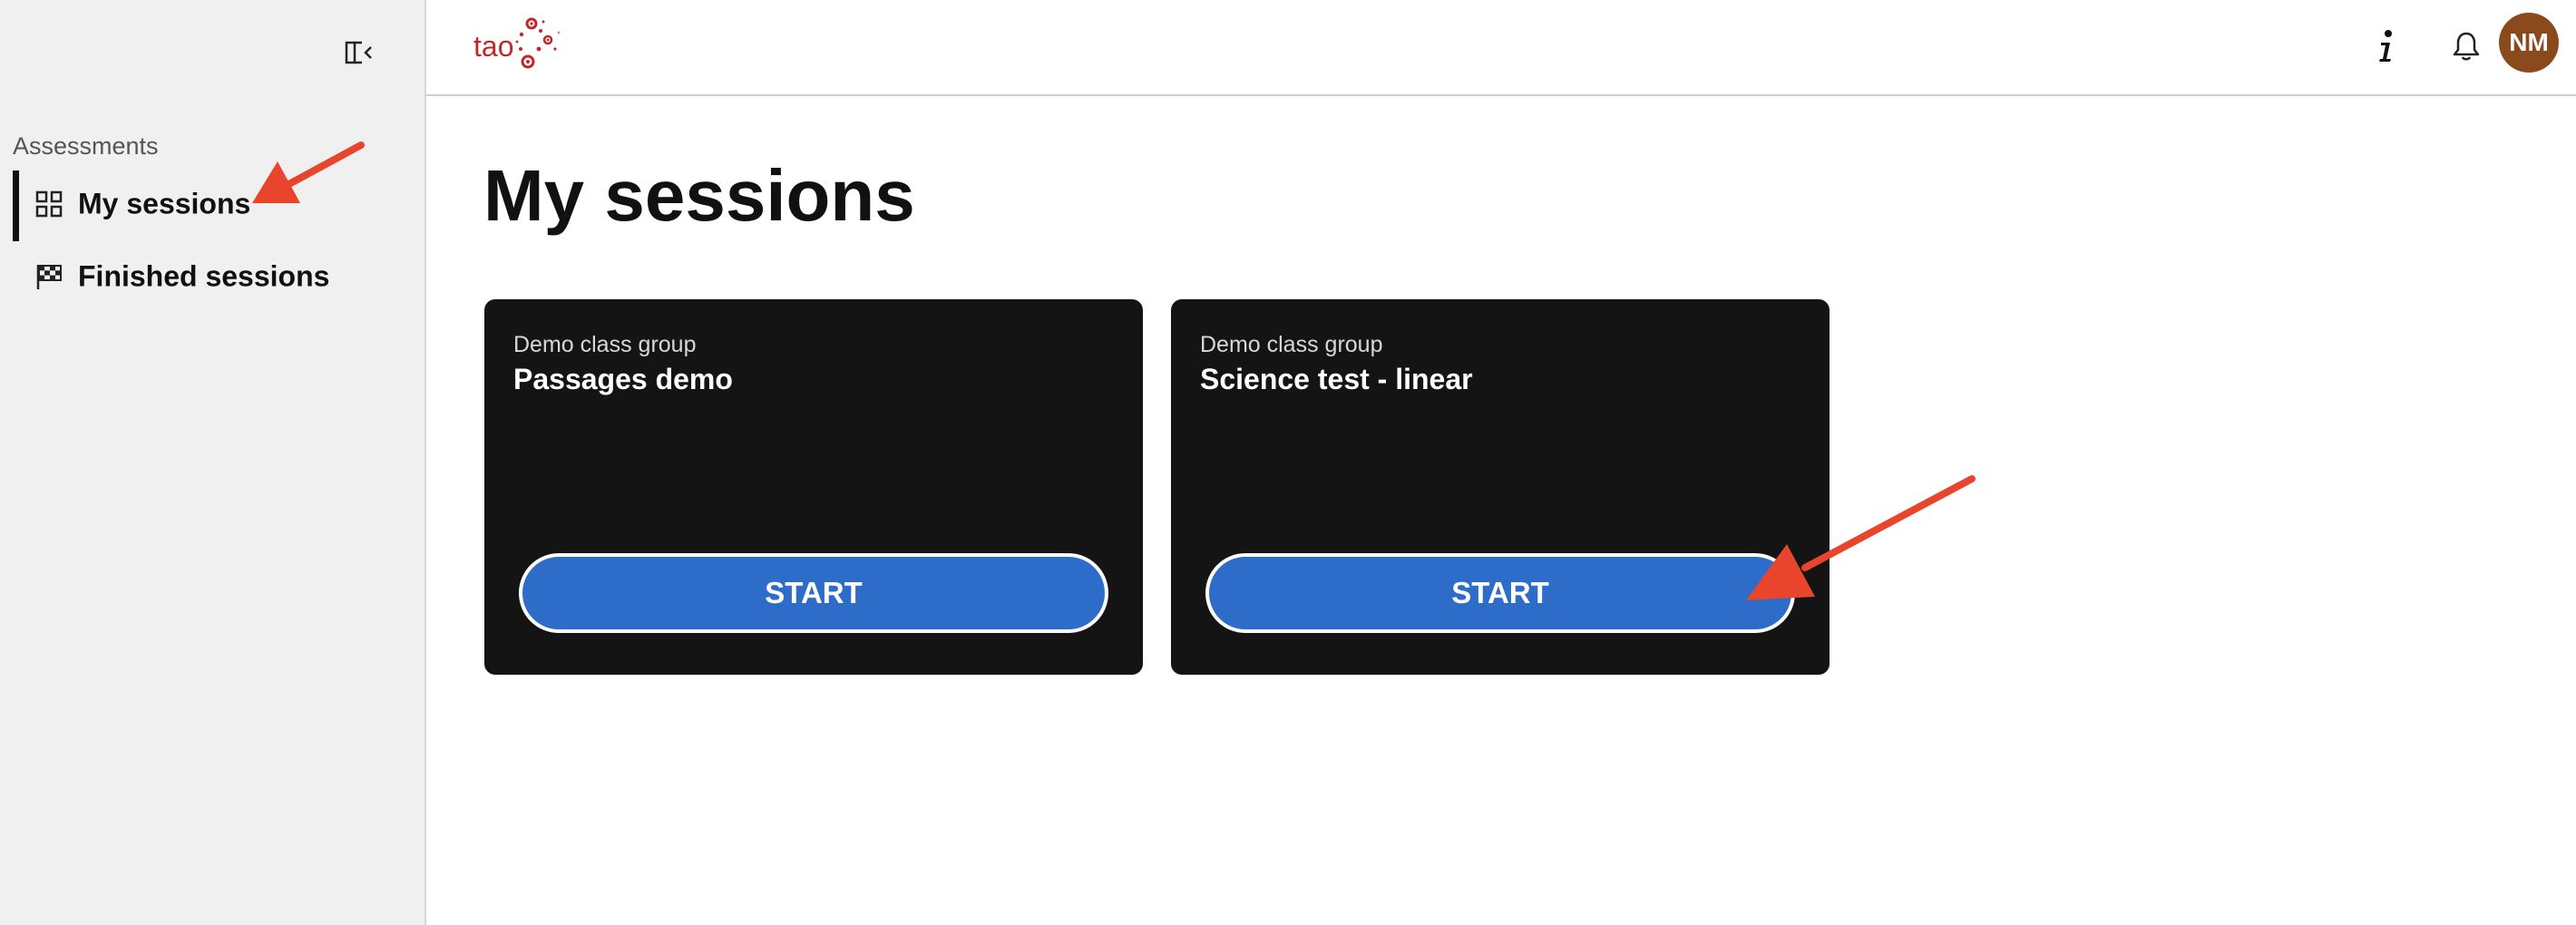 This screenshot has width=2576, height=925. I want to click on page-title: My sessions, so click(699, 196).